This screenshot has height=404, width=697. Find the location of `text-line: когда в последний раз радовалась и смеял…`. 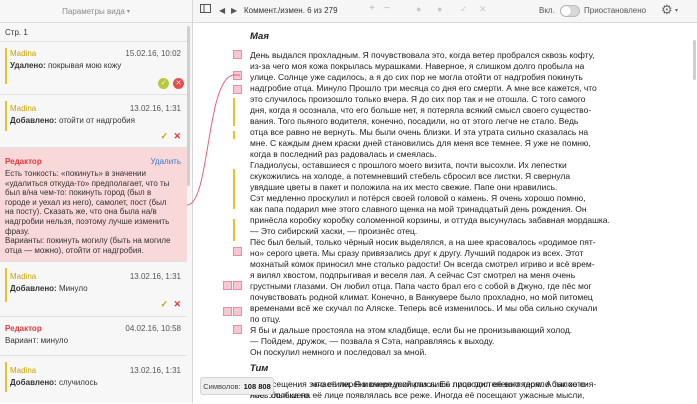

text-line: когда в последний раз радовалась и смеял… is located at coordinates (343, 154).